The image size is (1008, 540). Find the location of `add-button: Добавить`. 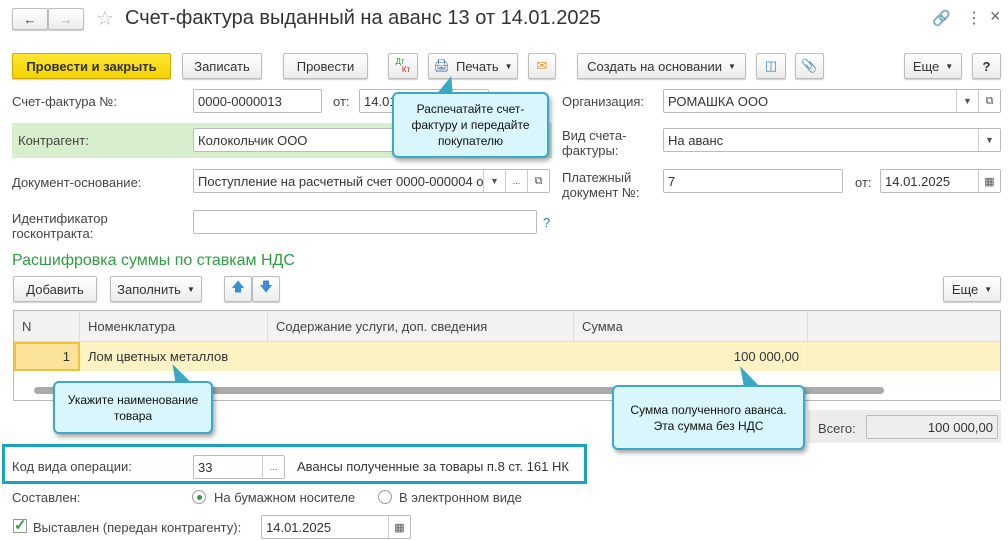

add-button: Добавить is located at coordinates (55, 289).